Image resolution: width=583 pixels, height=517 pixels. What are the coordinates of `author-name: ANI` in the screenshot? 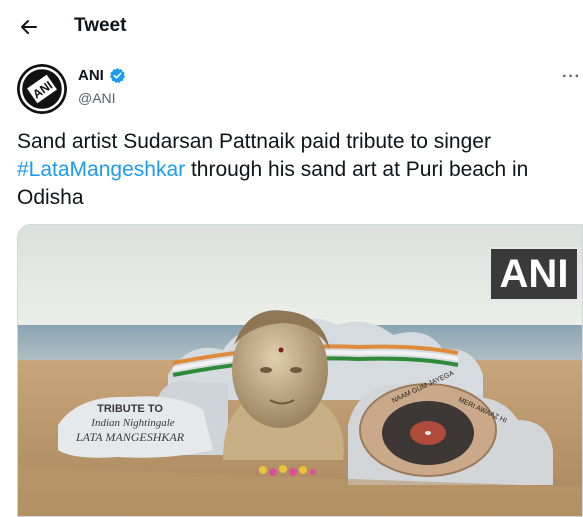 It's located at (91, 75).